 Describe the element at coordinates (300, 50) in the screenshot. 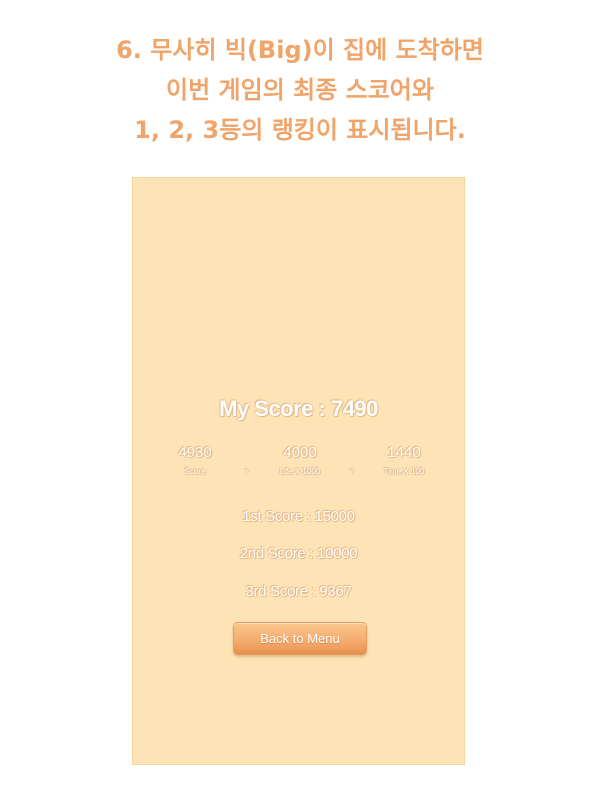

I see `caption-line: 6. 무사히 빅(Big)이 집에 도착하면` at that location.